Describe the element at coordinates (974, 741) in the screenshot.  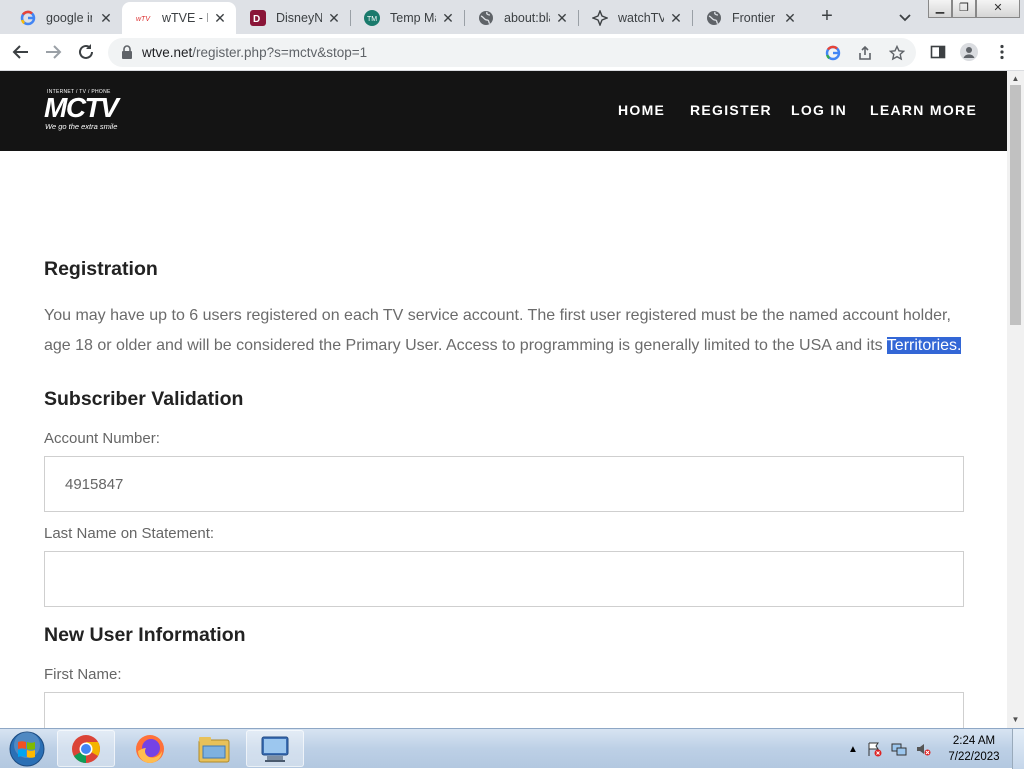
I see `clock-time: 2:24 AM` at that location.